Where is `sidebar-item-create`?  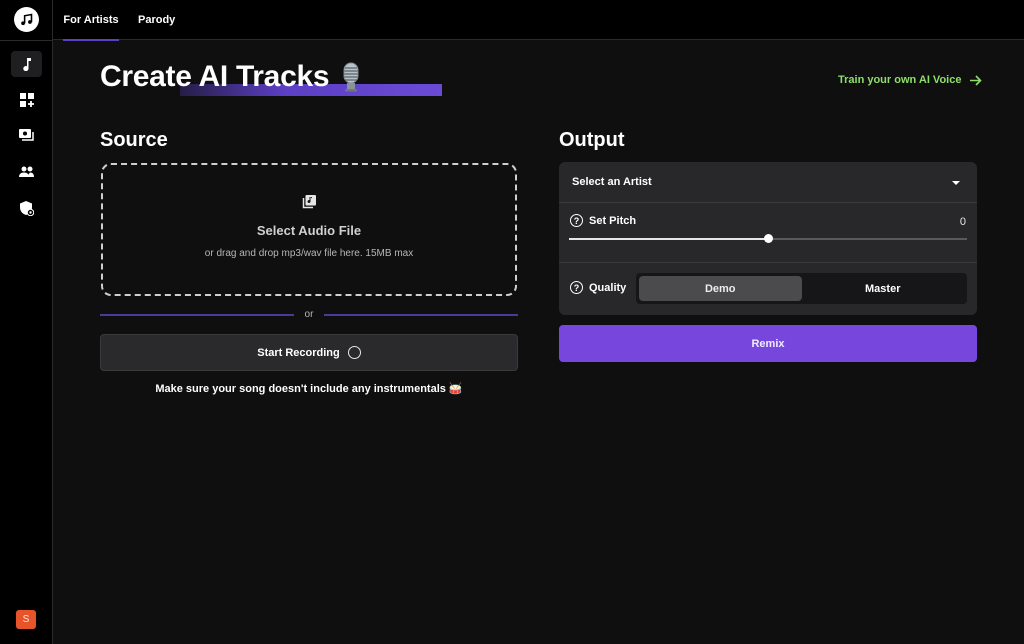 sidebar-item-create is located at coordinates (26, 64).